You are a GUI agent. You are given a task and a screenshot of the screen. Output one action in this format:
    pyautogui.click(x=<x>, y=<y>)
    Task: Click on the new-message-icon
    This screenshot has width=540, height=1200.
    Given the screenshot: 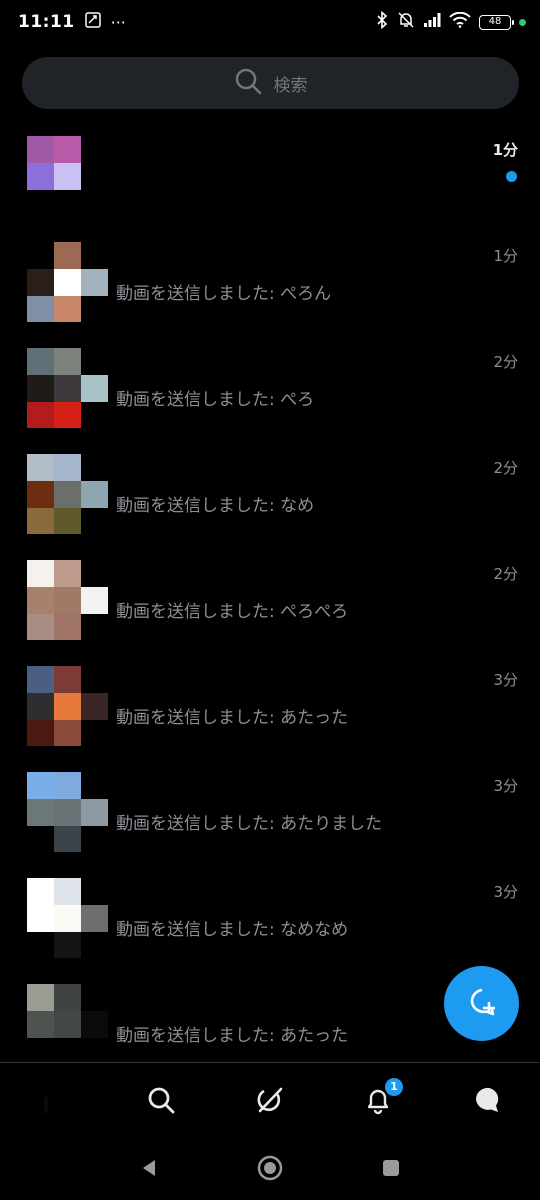 What is the action you would take?
    pyautogui.click(x=482, y=1004)
    